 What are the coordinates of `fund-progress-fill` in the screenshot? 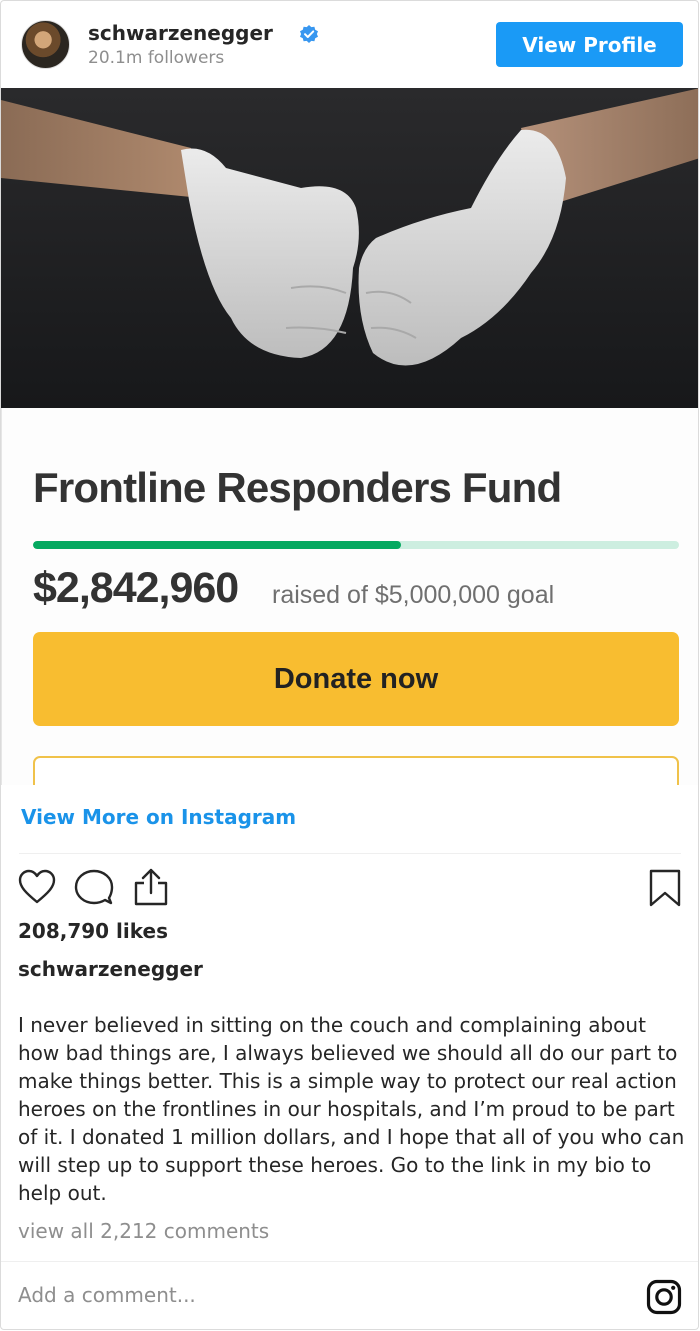 It's located at (217, 545).